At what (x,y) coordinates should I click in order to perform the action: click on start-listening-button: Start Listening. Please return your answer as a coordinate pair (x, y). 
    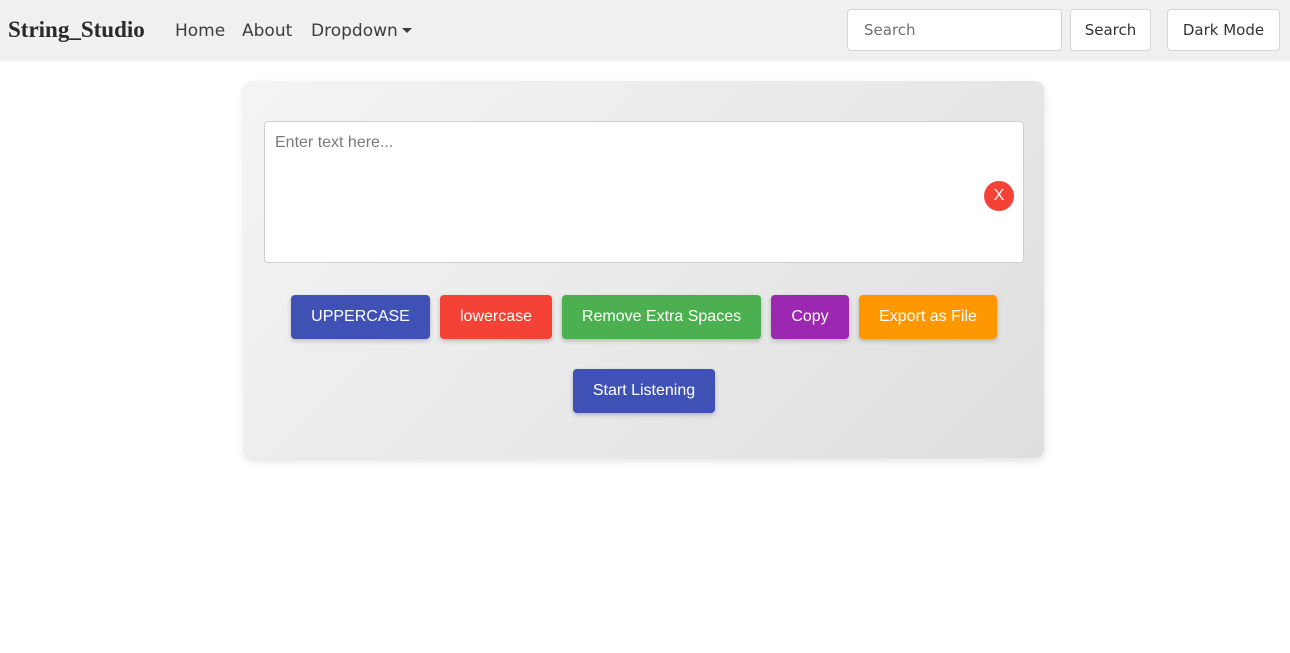
    Looking at the image, I should click on (644, 391).